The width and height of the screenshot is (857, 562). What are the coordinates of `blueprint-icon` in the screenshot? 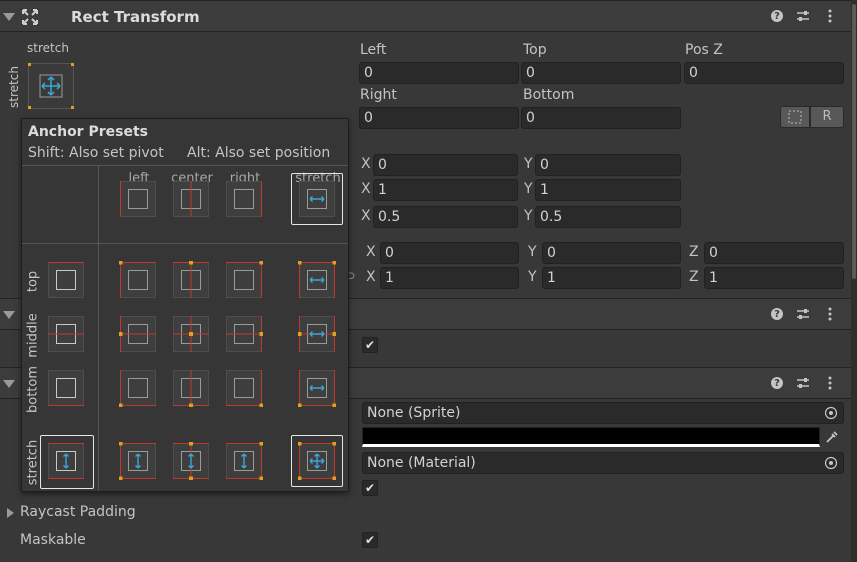 It's located at (795, 117).